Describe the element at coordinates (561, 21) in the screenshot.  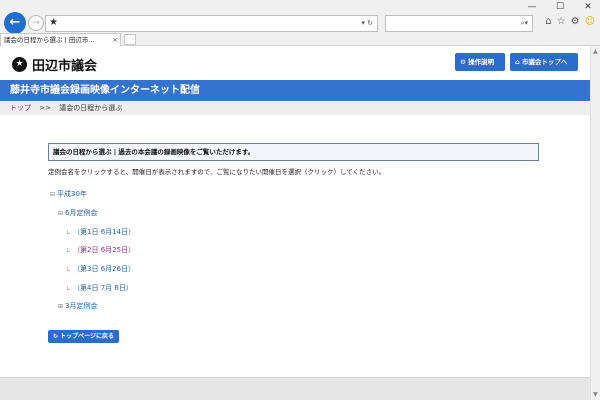
I see `favorites-icon: ☆` at that location.